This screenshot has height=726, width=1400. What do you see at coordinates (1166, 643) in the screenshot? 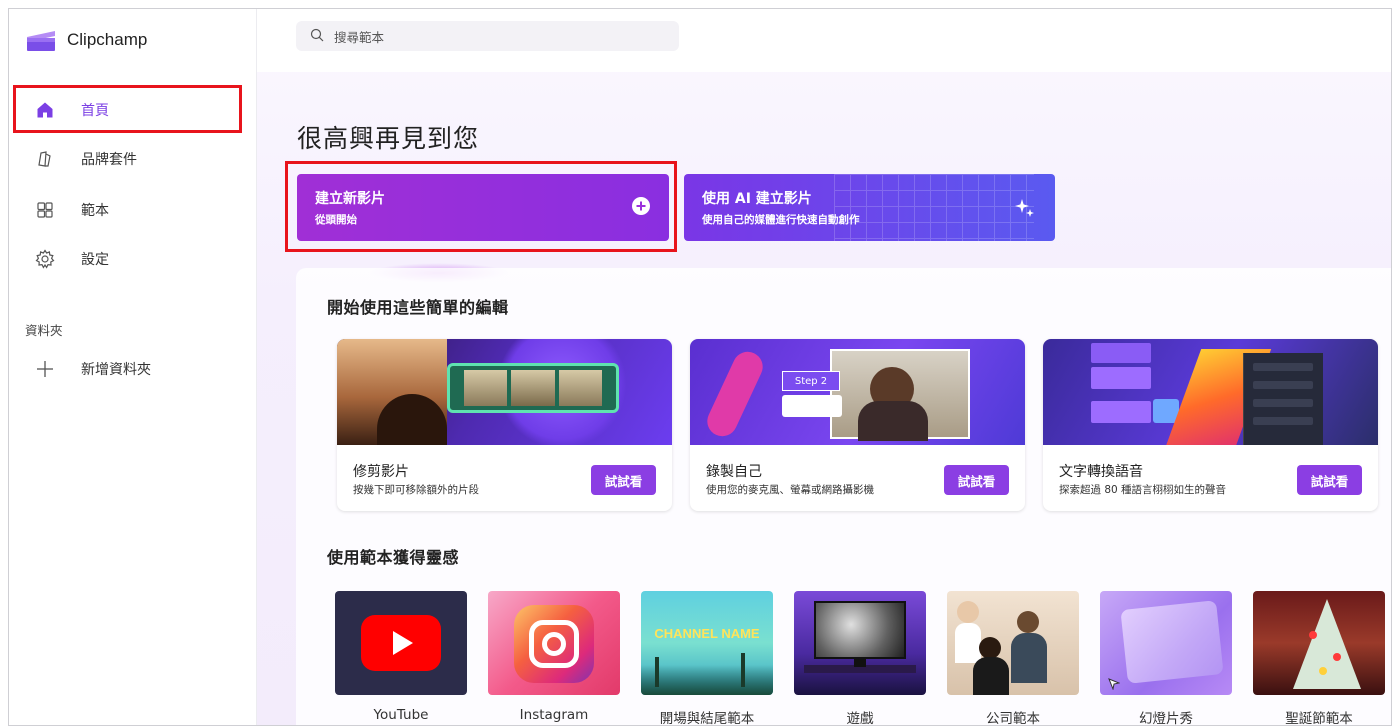
I see `slideshow-thumbnail` at bounding box center [1166, 643].